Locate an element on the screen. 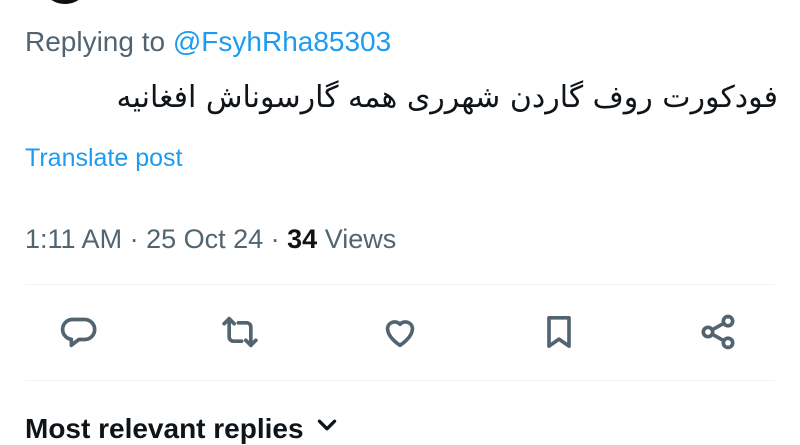 Image resolution: width=800 pixels, height=445 pixels. views-count: 34 is located at coordinates (302, 239).